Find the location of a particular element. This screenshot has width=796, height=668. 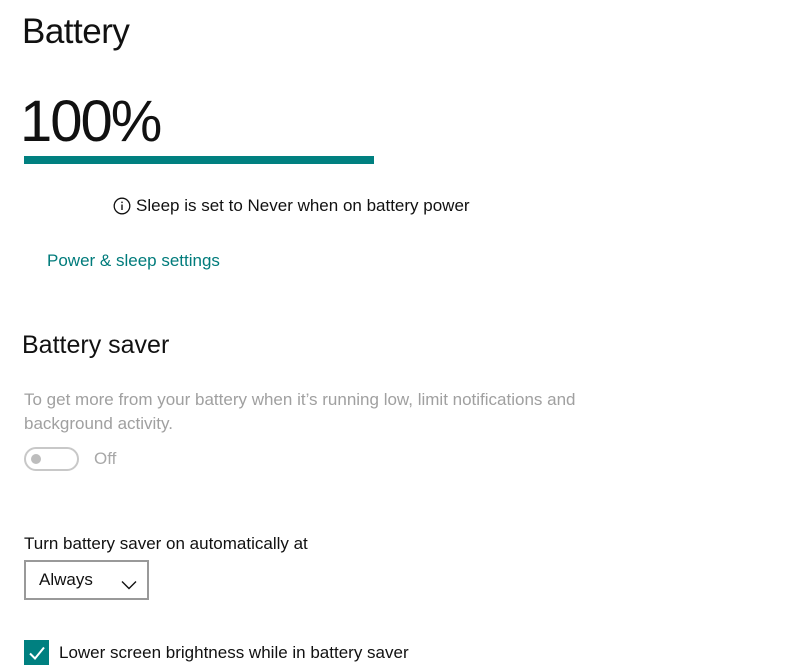

auto-battery-saver-label: Turn battery saver on automatically at is located at coordinates (166, 543).